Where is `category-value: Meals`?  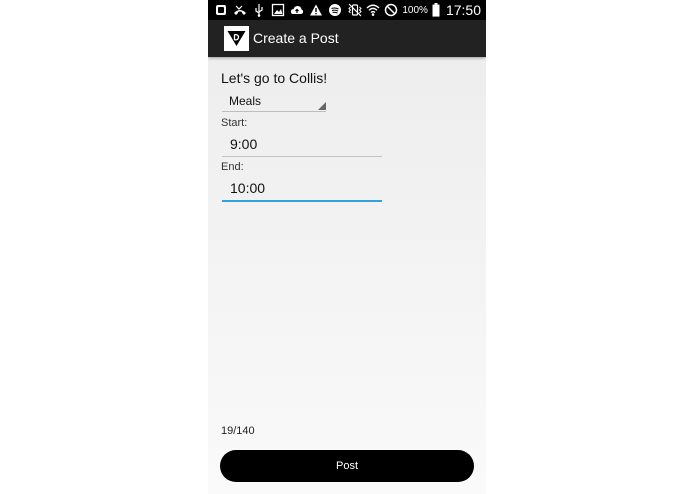
category-value: Meals is located at coordinates (245, 101).